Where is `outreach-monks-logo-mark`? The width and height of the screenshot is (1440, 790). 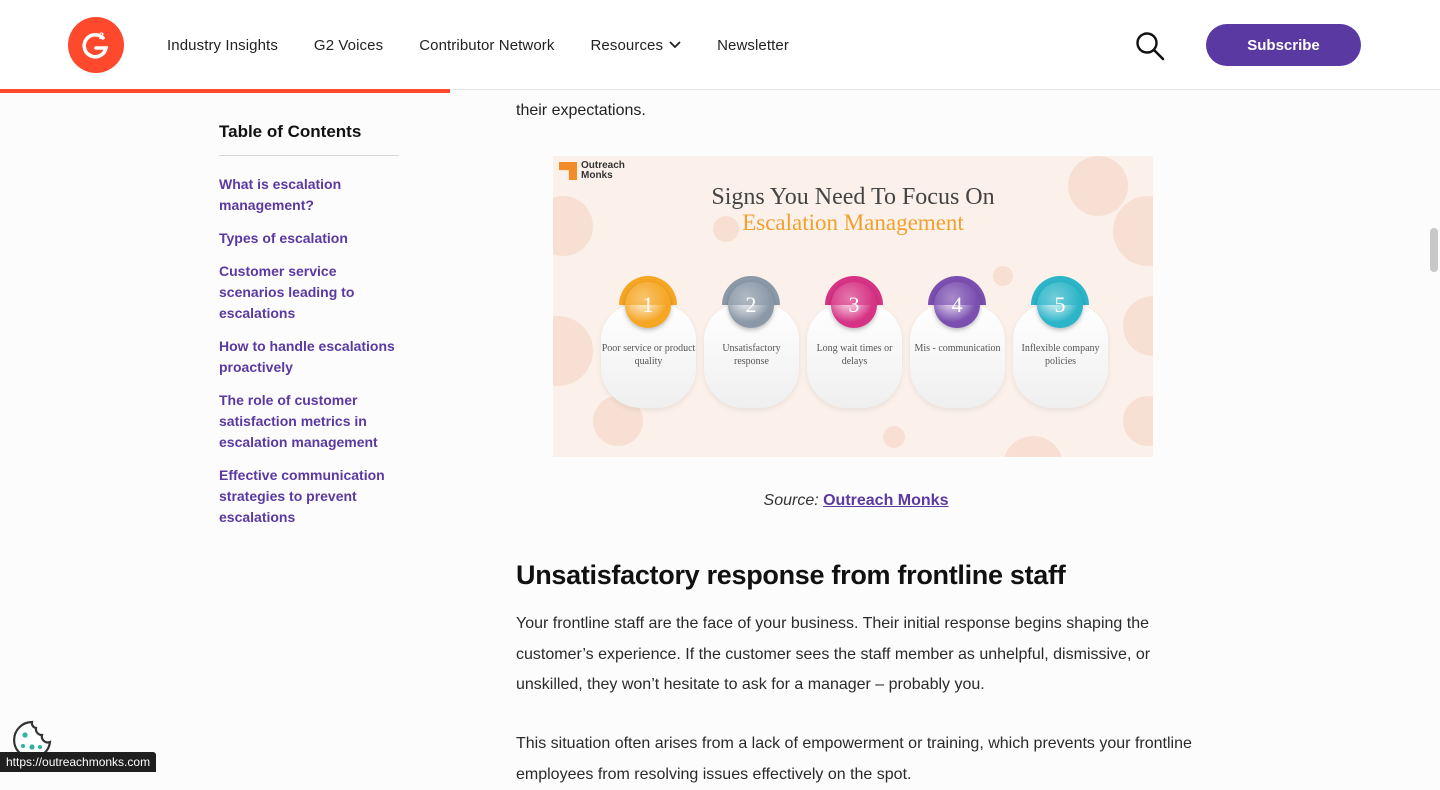 outreach-monks-logo-mark is located at coordinates (568, 171).